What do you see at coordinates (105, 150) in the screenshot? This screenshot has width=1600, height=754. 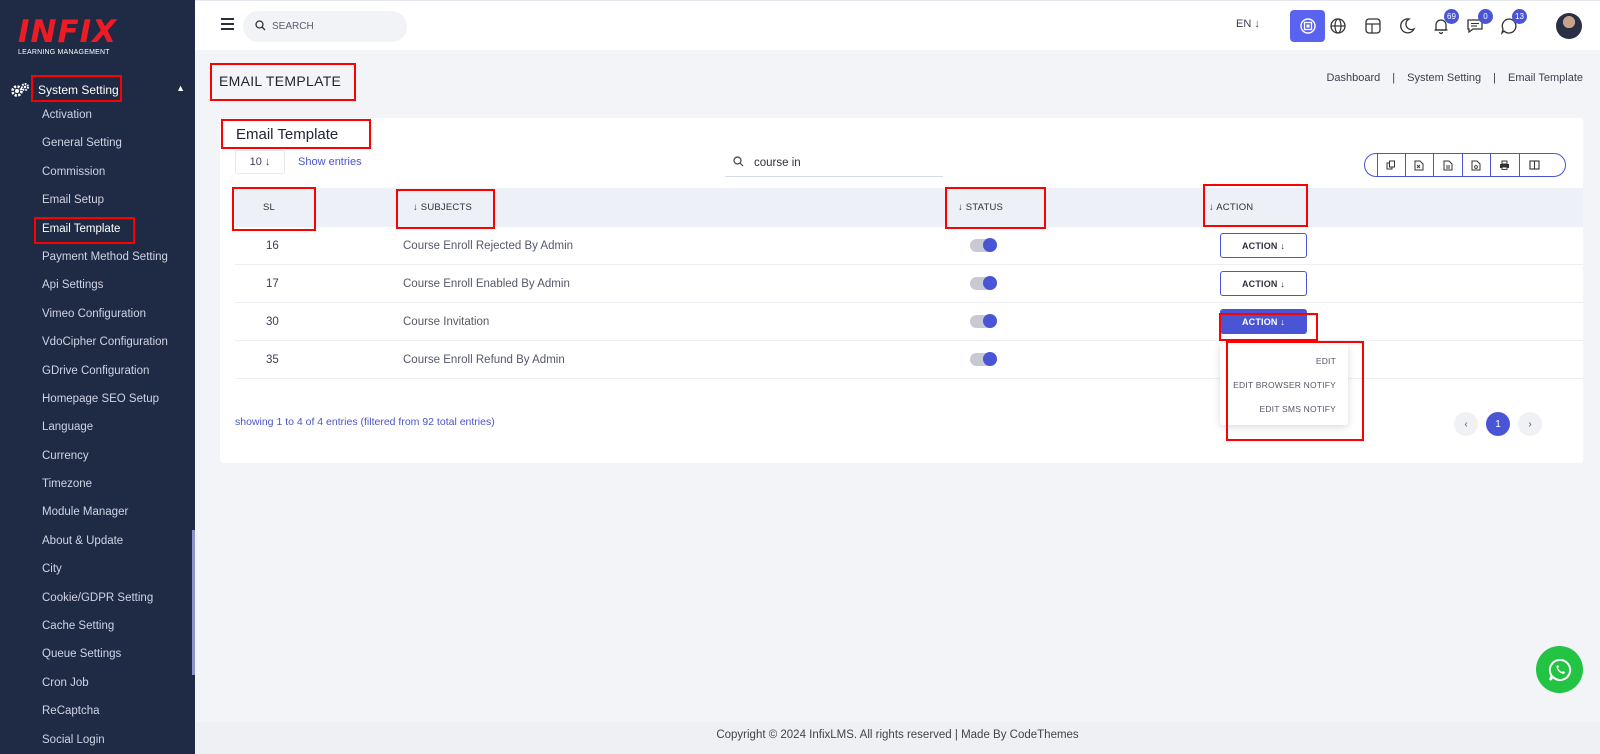 I see `sidebar-item-general-setting: General Setting` at bounding box center [105, 150].